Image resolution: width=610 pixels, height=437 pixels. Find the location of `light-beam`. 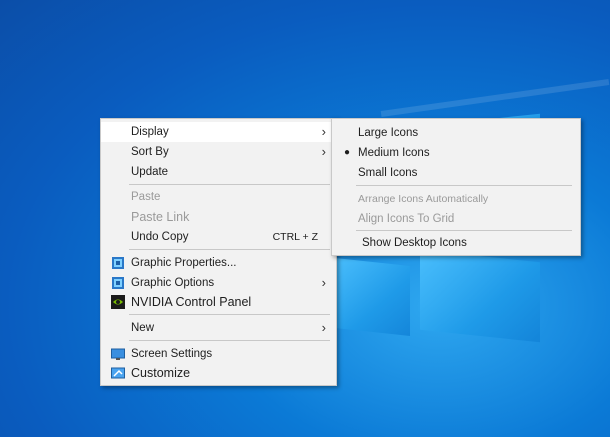

light-beam is located at coordinates (495, 98).